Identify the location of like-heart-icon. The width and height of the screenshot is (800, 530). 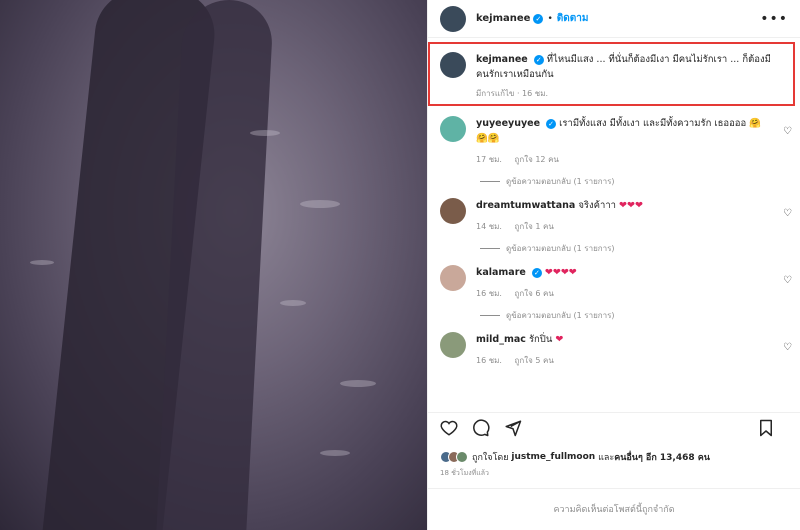
(449, 428).